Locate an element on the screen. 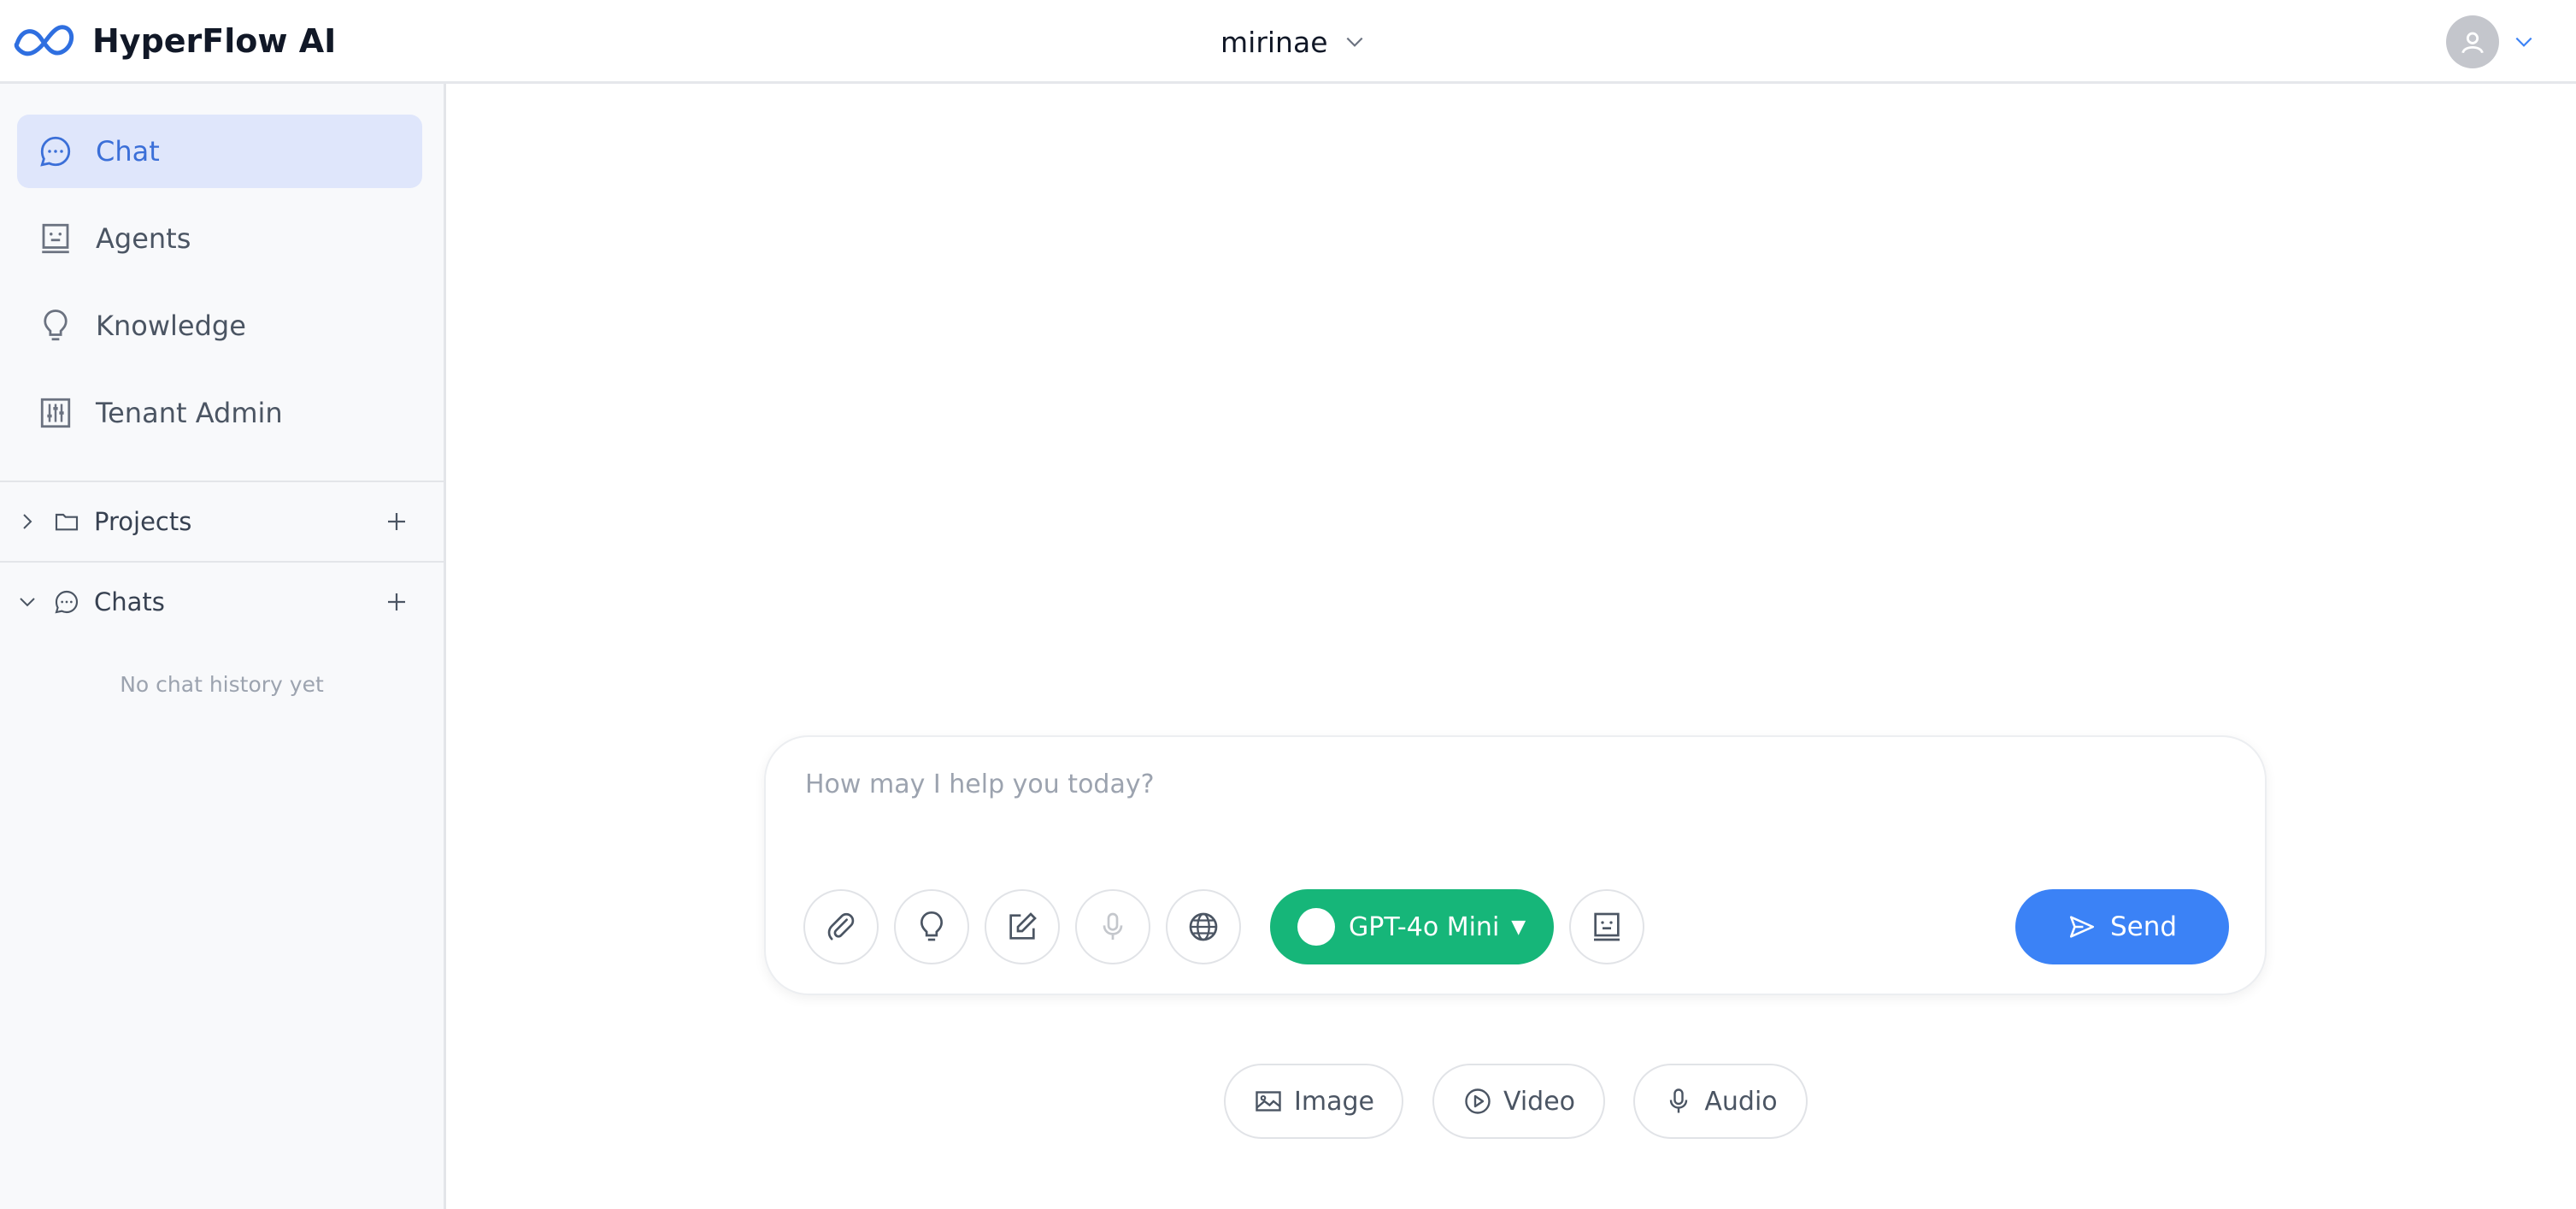 This screenshot has height=1209, width=2576. chevron-right-icon is located at coordinates (27, 521).